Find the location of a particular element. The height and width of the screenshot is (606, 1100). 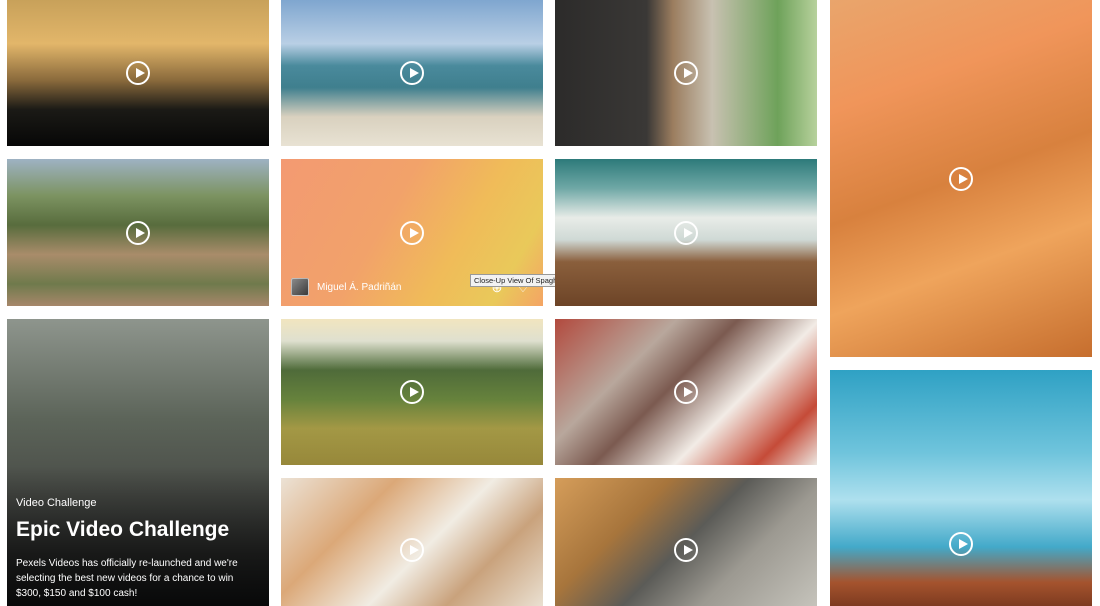

video-tile-coffee-flowers is located at coordinates (961, 178).